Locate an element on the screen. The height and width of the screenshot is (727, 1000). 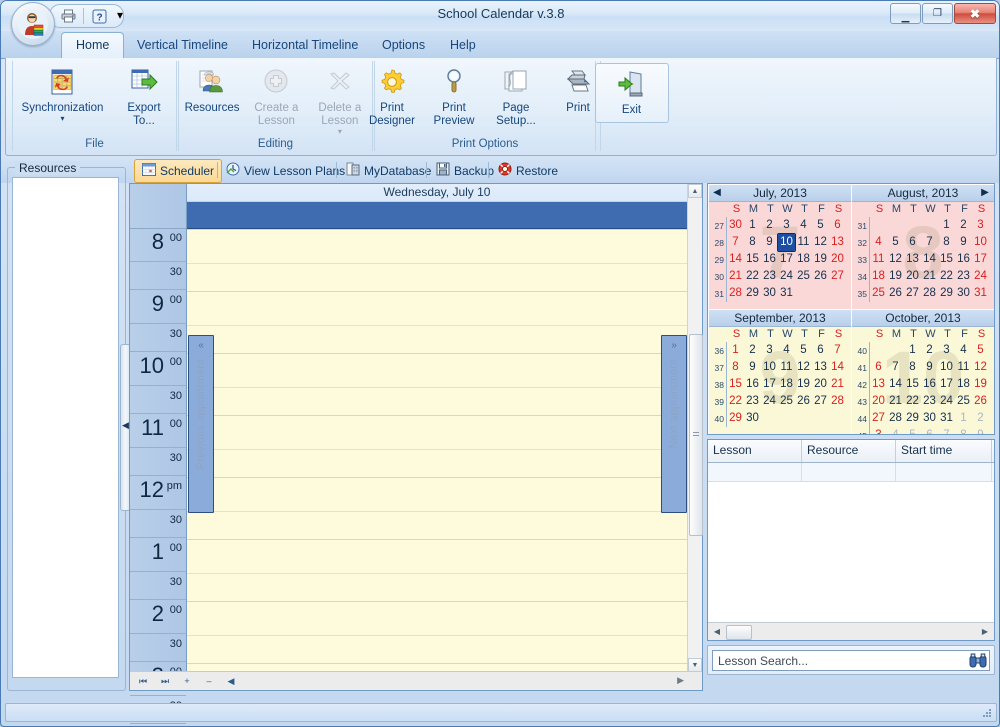
resize-grip-icon is located at coordinates (987, 713).